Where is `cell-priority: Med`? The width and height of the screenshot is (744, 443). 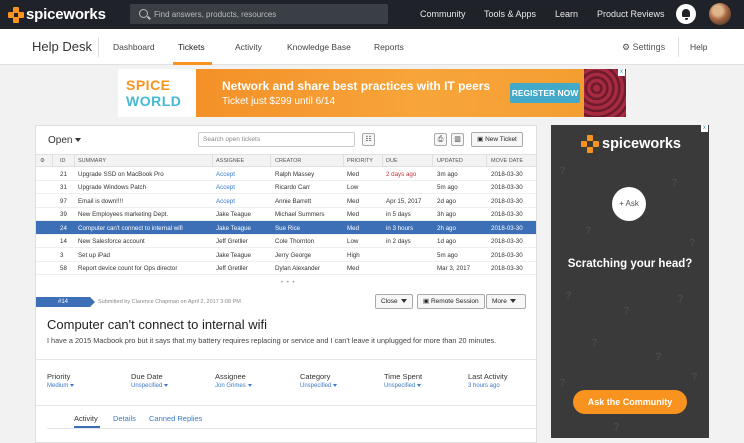 cell-priority: Med is located at coordinates (353, 214).